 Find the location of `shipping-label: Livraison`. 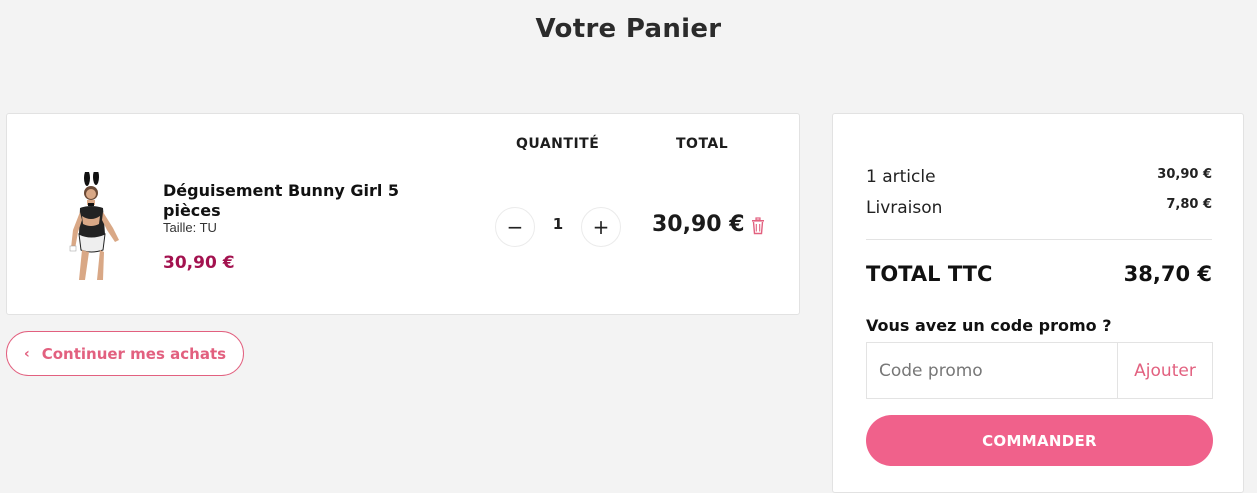

shipping-label: Livraison is located at coordinates (904, 208).